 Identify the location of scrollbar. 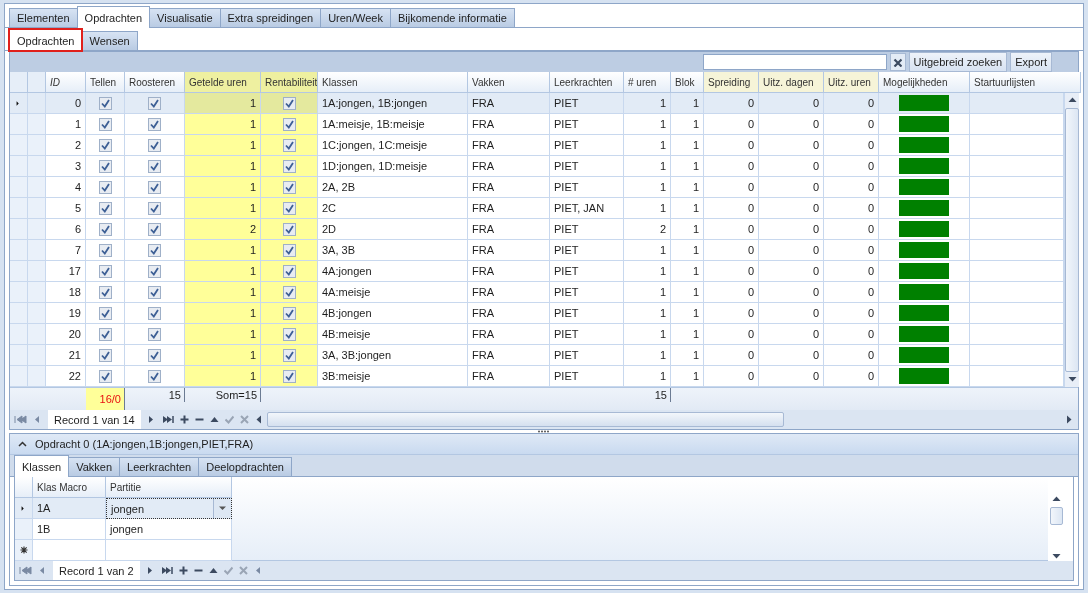
(1071, 240).